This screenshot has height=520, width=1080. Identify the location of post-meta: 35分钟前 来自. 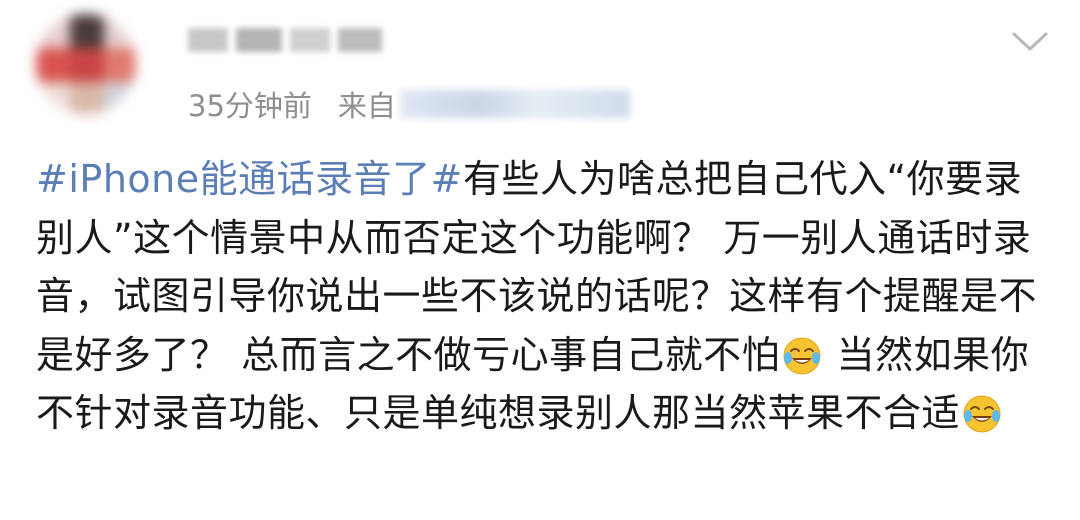
(409, 104).